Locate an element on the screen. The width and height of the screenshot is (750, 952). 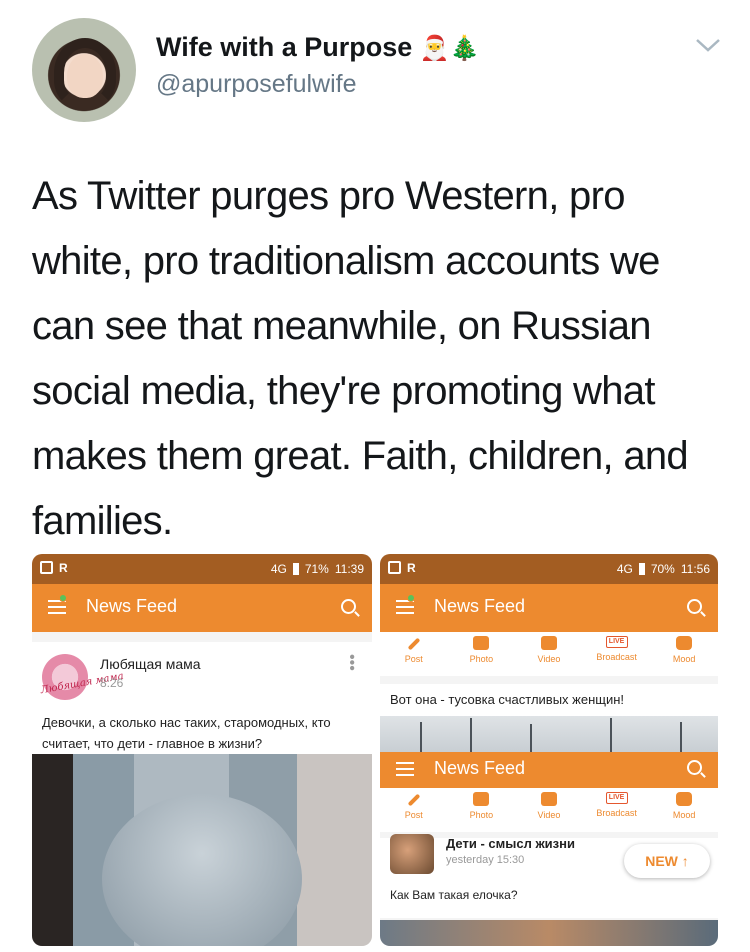
user-handle: @apurposefulwife is located at coordinates (256, 84).